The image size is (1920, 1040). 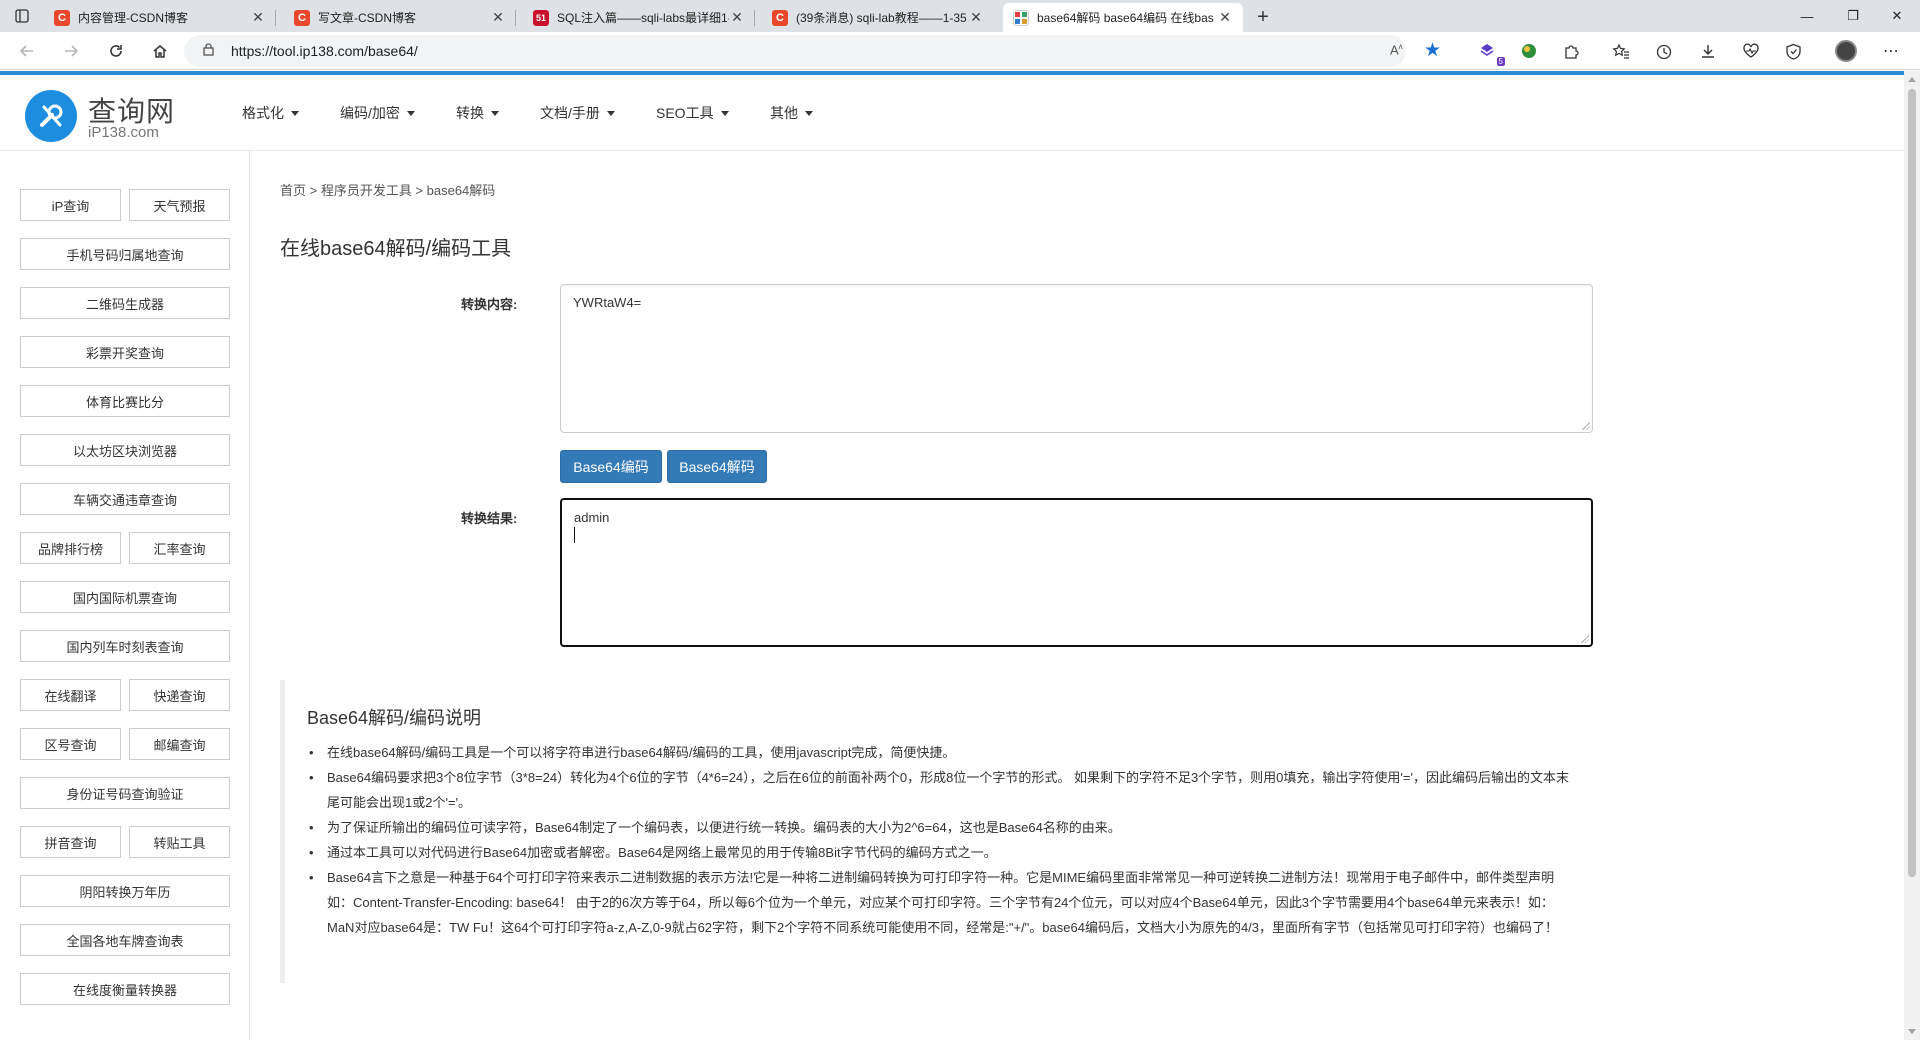 I want to click on browser-tab-active: base64解码 base64编码 在线bas ✕, so click(x=1123, y=17).